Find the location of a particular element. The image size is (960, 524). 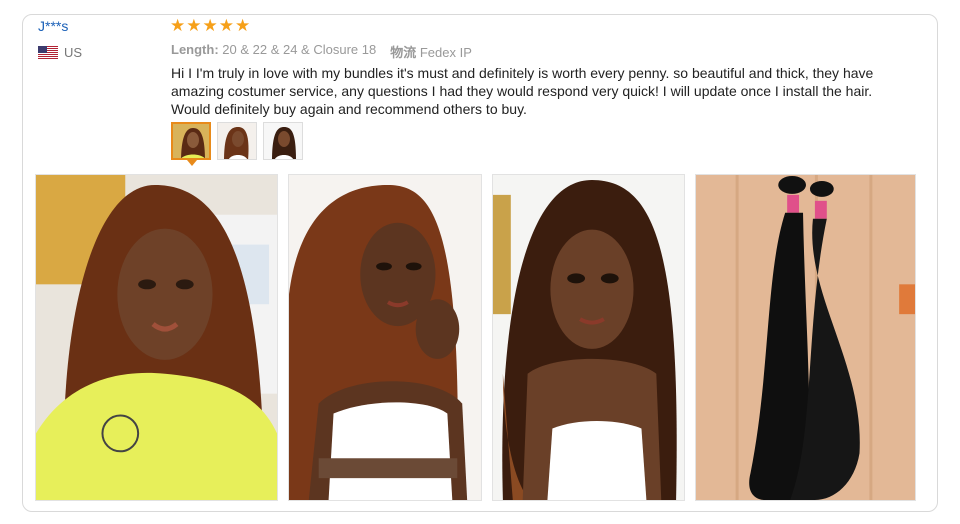

us-flag-icon is located at coordinates (48, 52).